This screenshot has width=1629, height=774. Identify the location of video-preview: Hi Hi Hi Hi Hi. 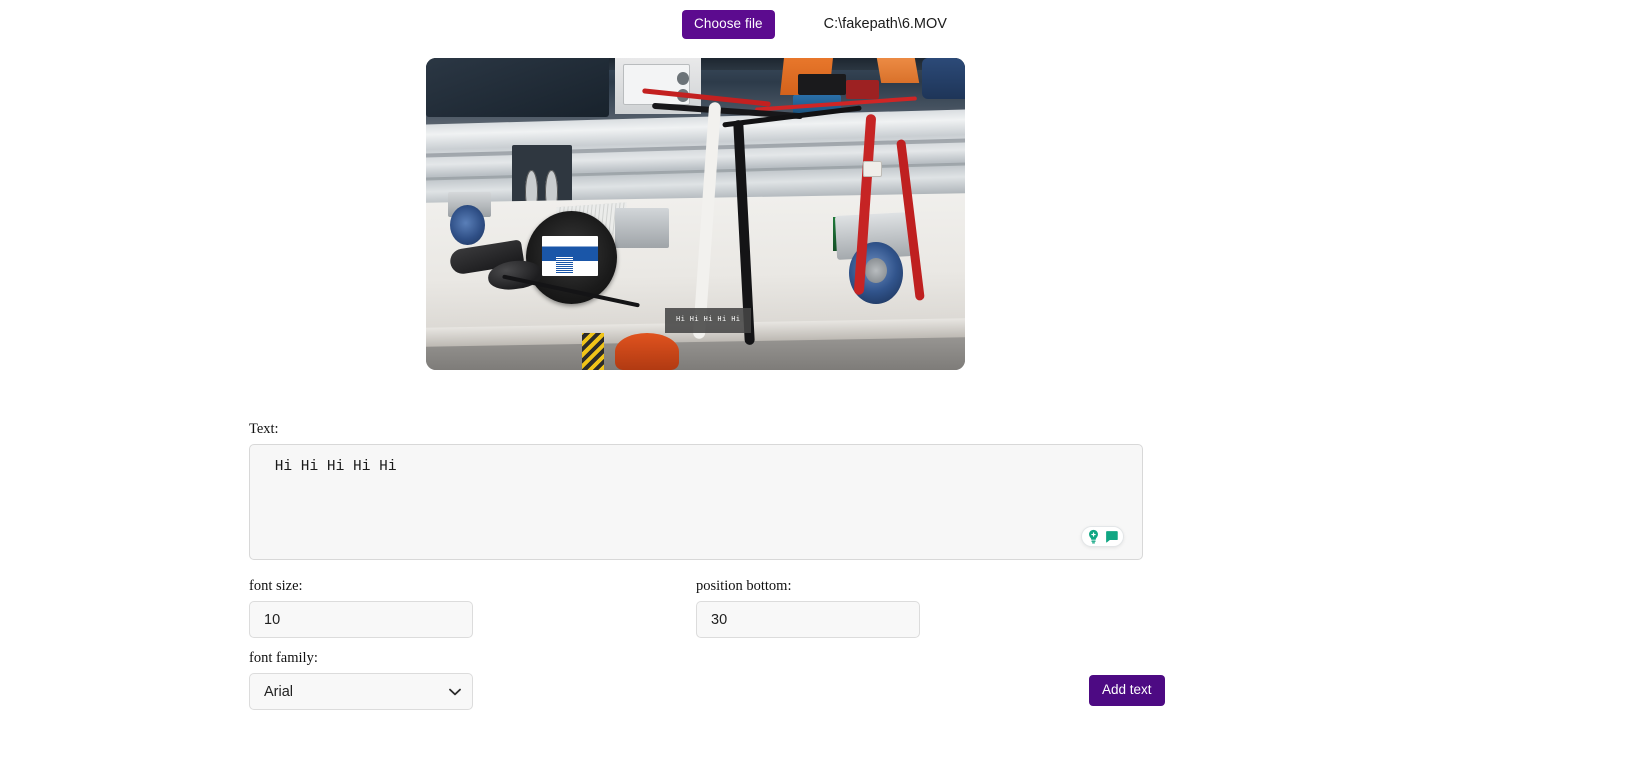
(695, 214).